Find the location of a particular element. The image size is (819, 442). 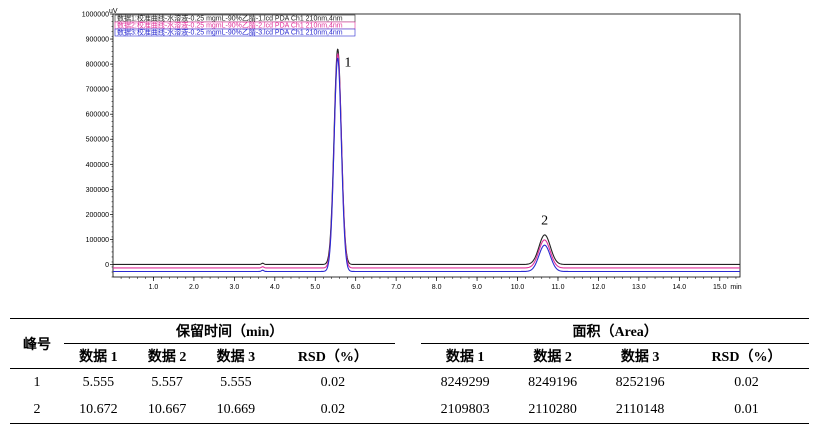

x-tick-label: 10.0 is located at coordinates (518, 287).